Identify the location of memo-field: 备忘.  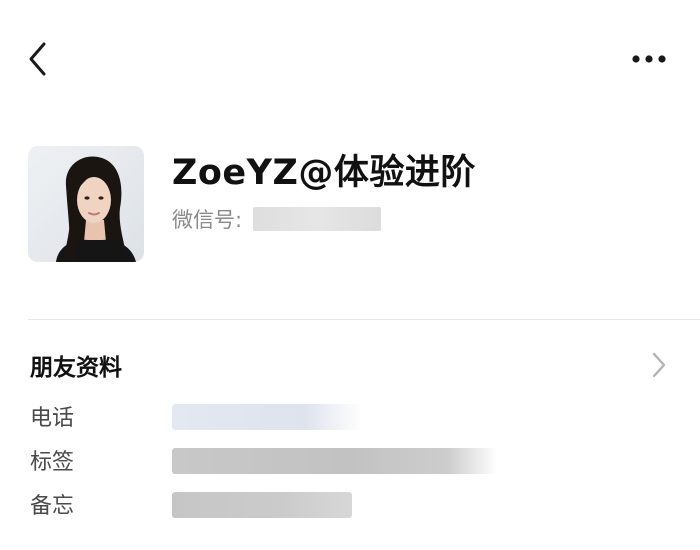
(350, 504).